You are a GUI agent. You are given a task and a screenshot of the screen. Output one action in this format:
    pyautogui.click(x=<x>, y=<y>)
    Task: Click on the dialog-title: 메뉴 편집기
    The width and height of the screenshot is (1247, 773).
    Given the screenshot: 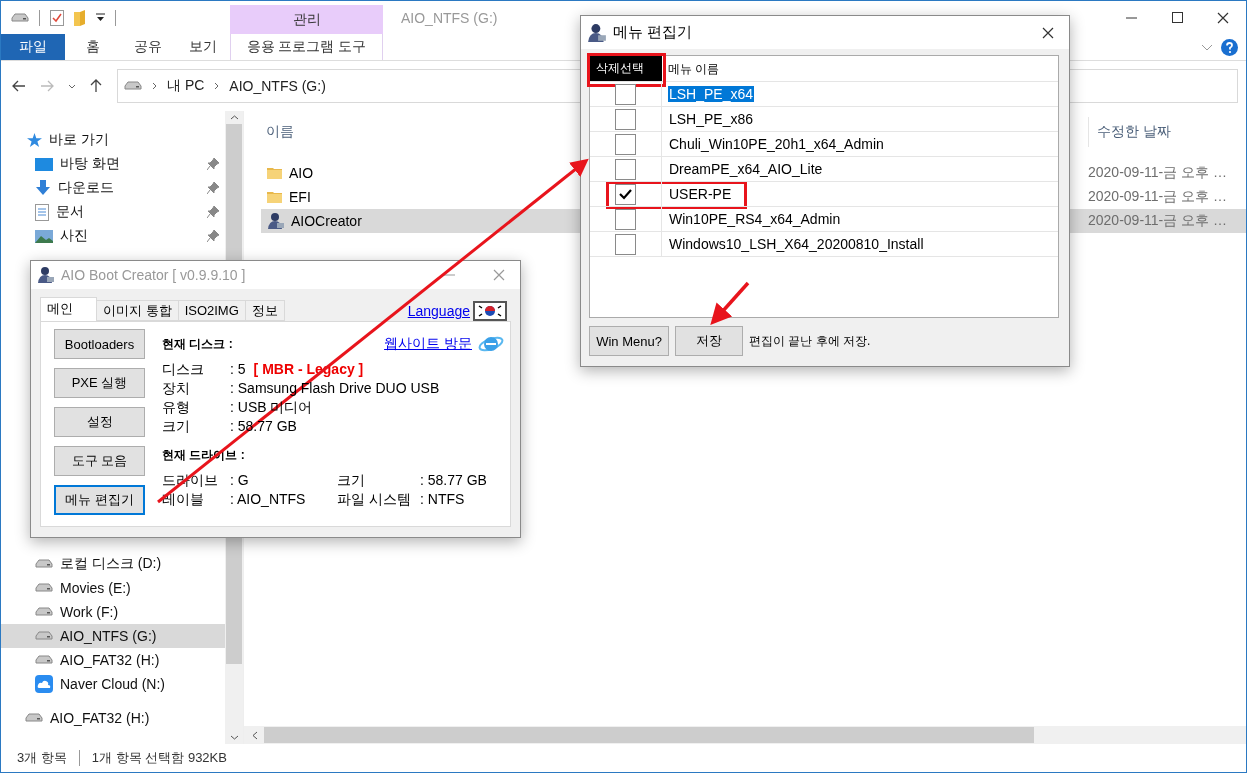 What is the action you would take?
    pyautogui.click(x=653, y=32)
    